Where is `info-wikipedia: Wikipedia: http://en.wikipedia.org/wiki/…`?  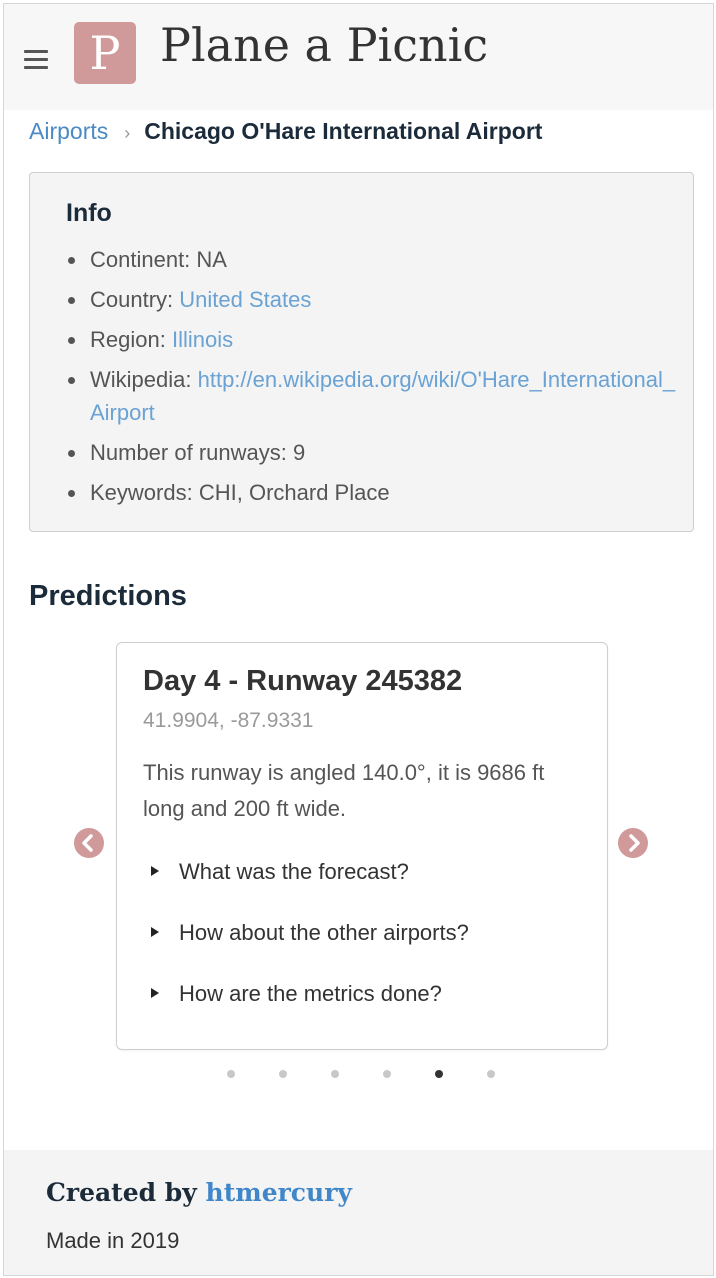
info-wikipedia: Wikipedia: http://en.wikipedia.org/wiki/… is located at coordinates (376, 396).